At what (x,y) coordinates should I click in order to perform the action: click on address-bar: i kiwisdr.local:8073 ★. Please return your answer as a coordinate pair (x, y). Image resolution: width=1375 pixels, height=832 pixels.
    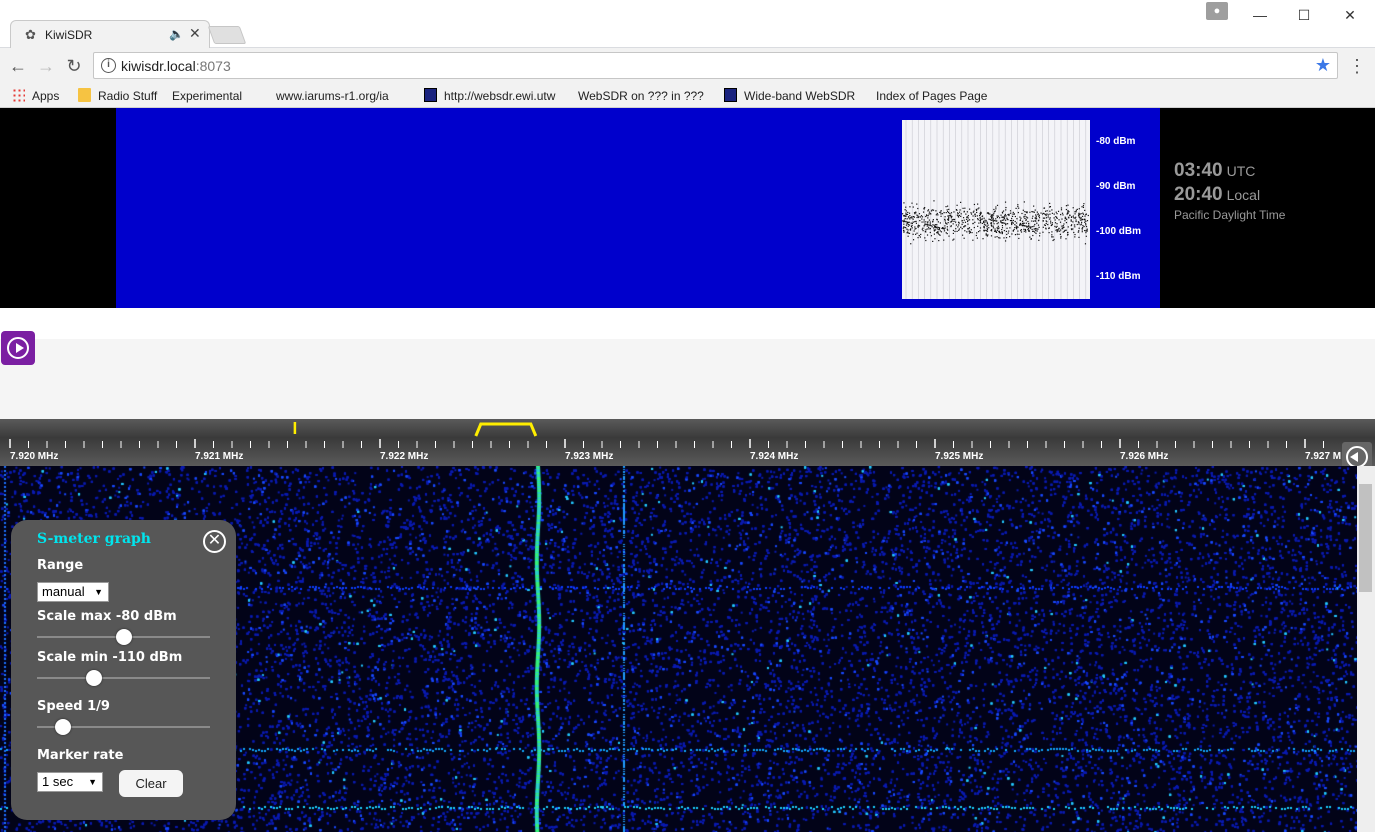
    Looking at the image, I should click on (715, 65).